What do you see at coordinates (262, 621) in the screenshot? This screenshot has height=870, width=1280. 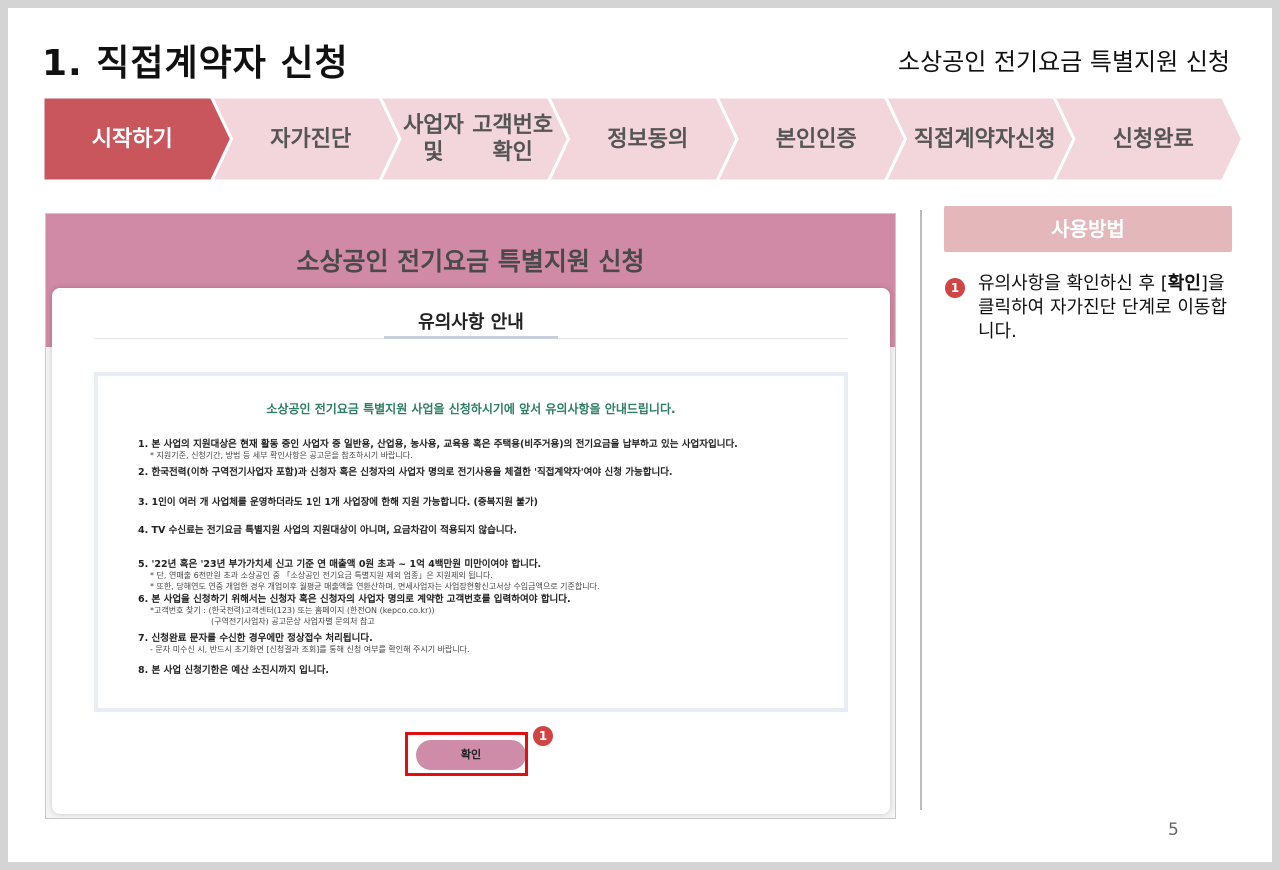 I see `notice-item-sub: (구역전기사업자) 공고문상 사업자별 문의처 참고` at bounding box center [262, 621].